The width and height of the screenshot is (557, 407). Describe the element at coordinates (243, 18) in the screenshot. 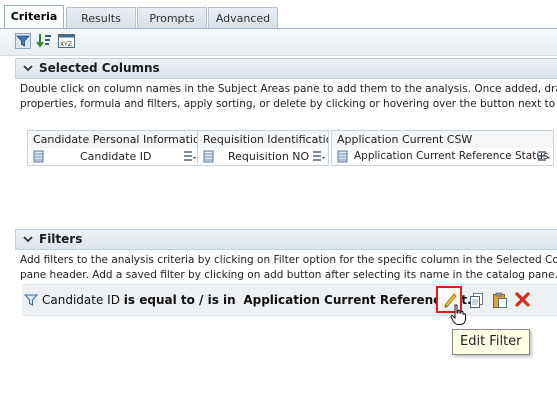

I see `tab-advanced: Advanced` at that location.